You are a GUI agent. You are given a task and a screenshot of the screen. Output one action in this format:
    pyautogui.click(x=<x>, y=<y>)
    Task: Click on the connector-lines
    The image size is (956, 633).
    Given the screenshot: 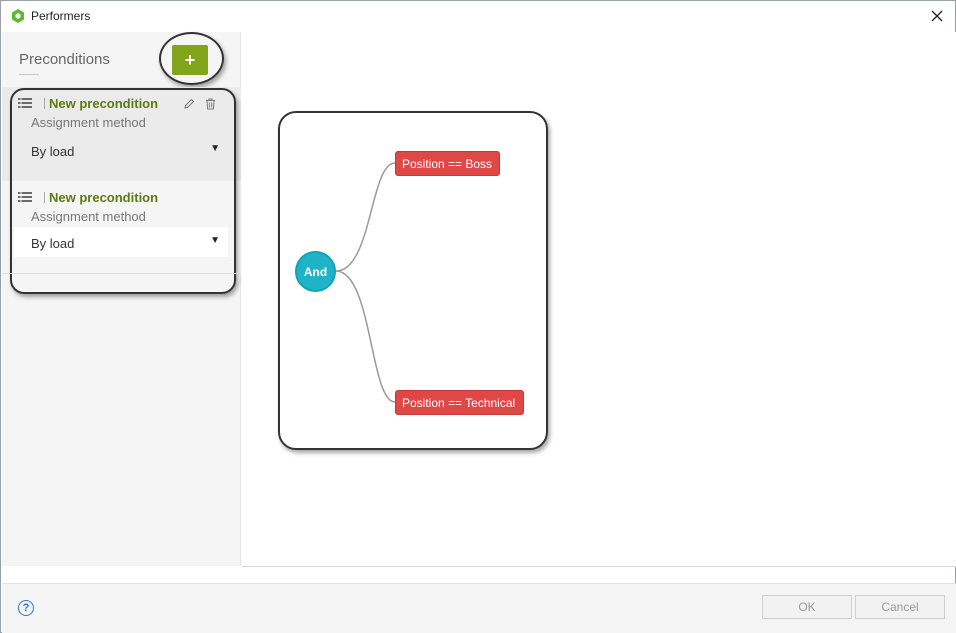 What is the action you would take?
    pyautogui.click(x=365, y=282)
    